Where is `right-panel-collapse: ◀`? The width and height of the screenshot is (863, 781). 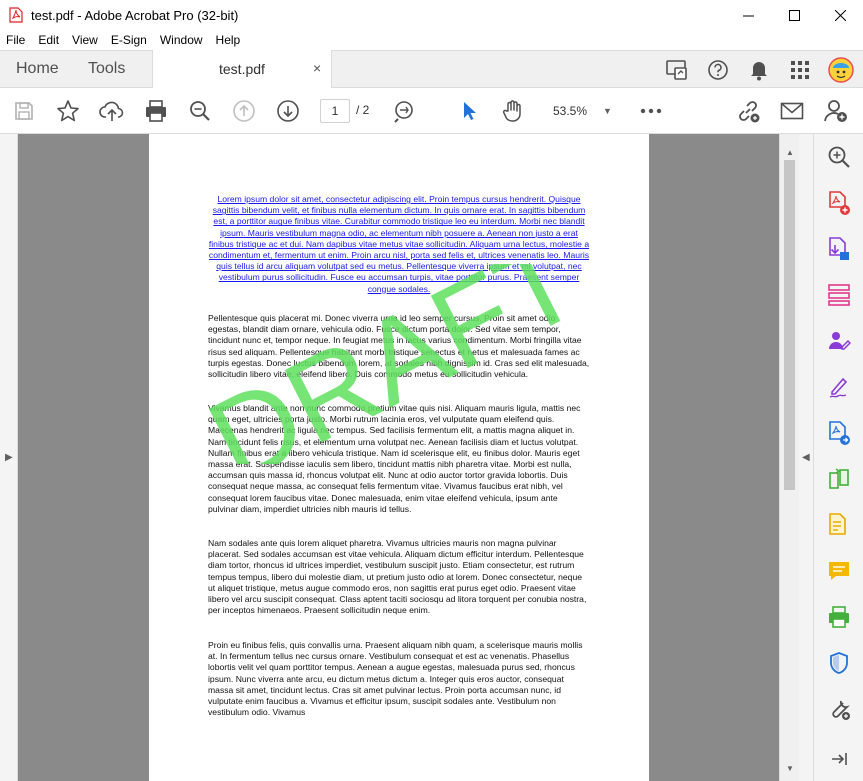 right-panel-collapse: ◀ is located at coordinates (806, 457).